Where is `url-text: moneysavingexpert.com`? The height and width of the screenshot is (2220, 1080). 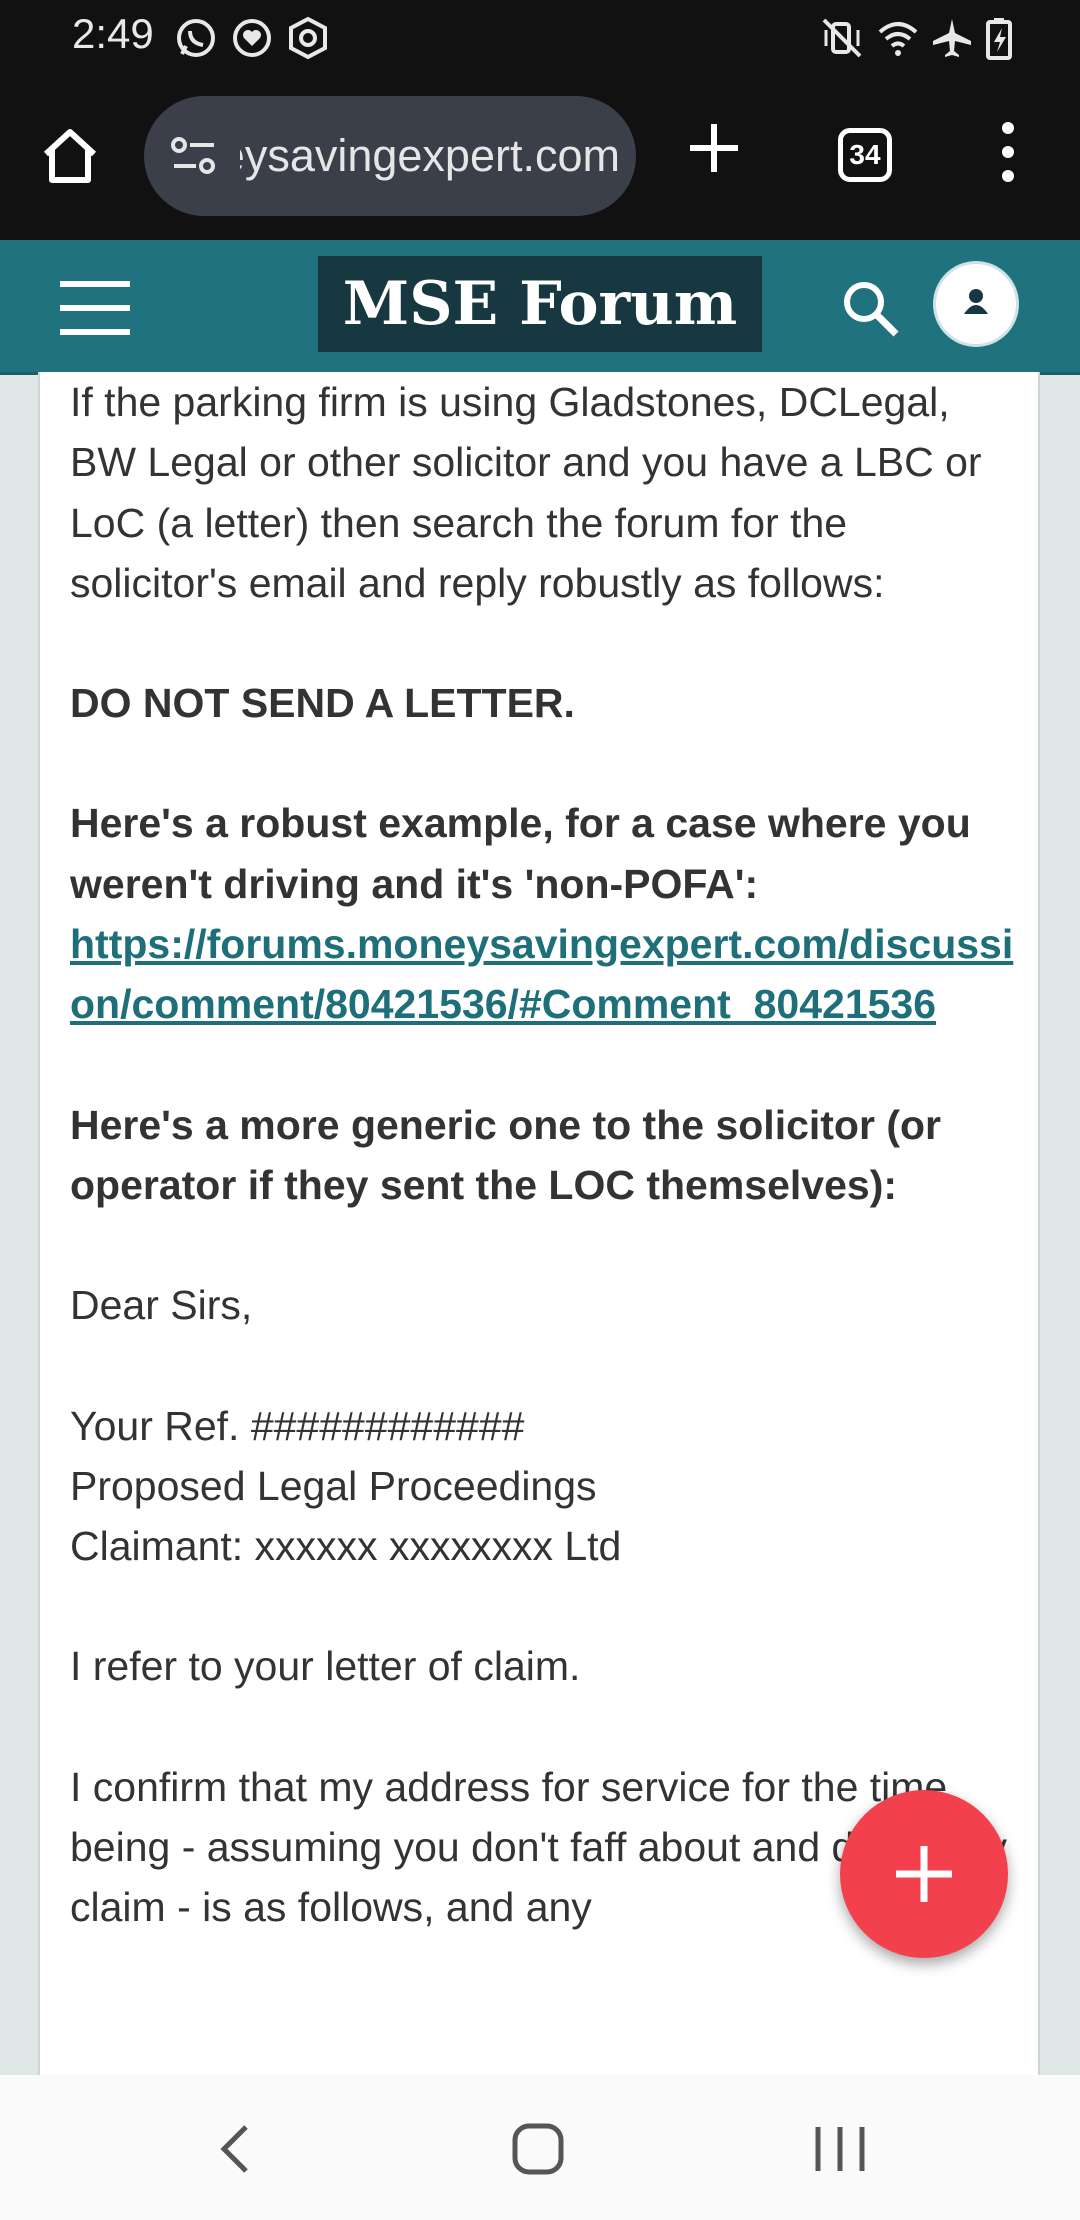 url-text: moneysavingexpert.com is located at coordinates (430, 155).